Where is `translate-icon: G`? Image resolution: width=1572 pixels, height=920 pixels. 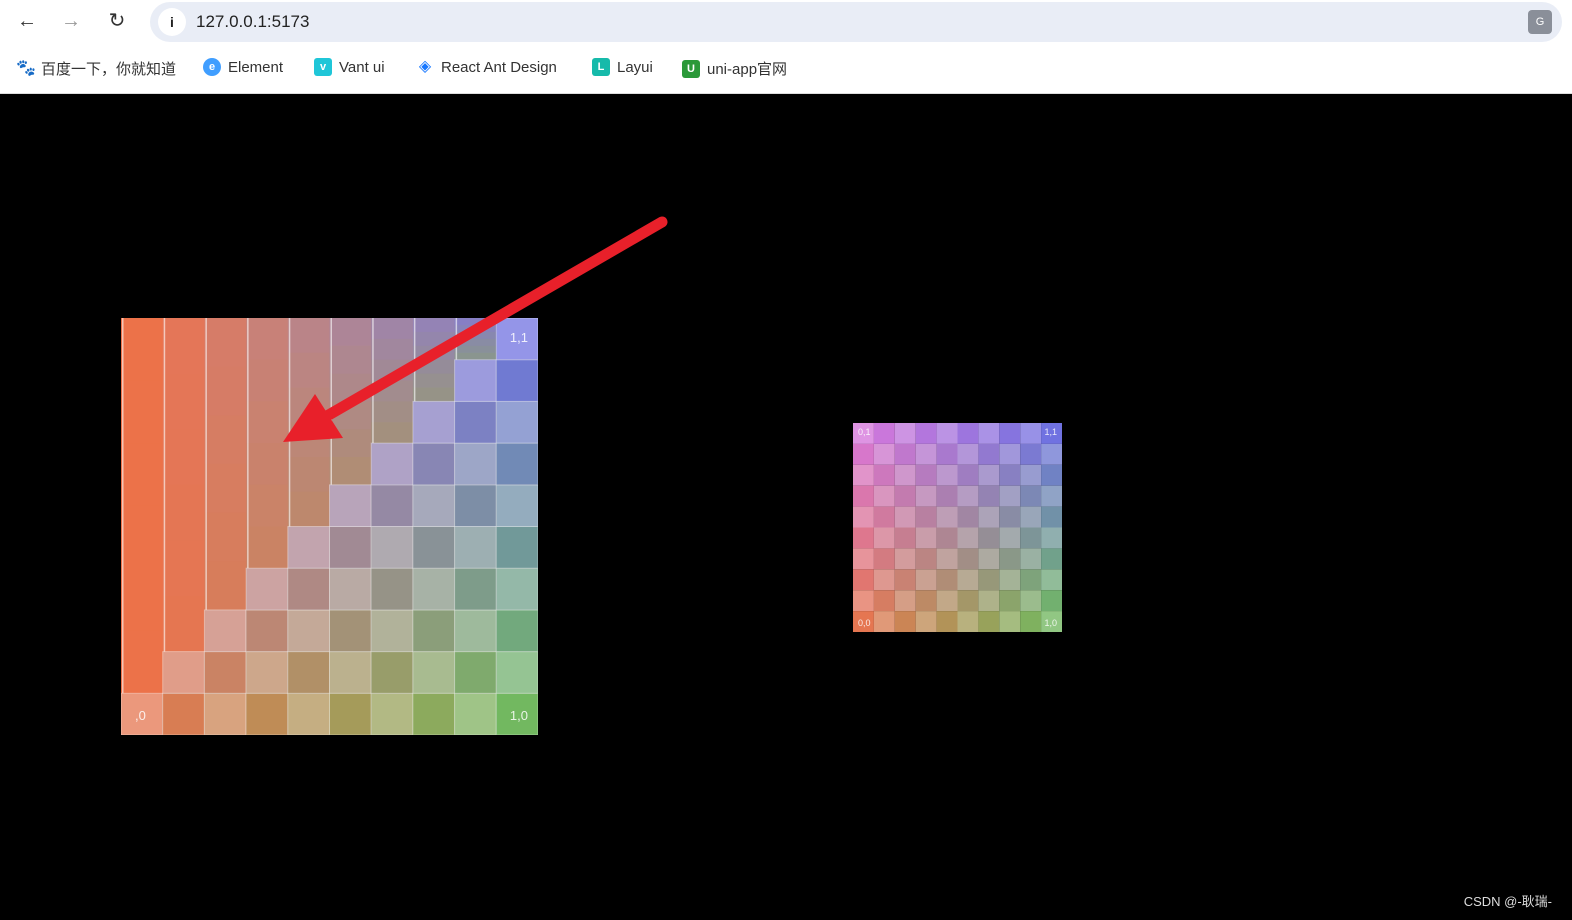 translate-icon: G is located at coordinates (1540, 22).